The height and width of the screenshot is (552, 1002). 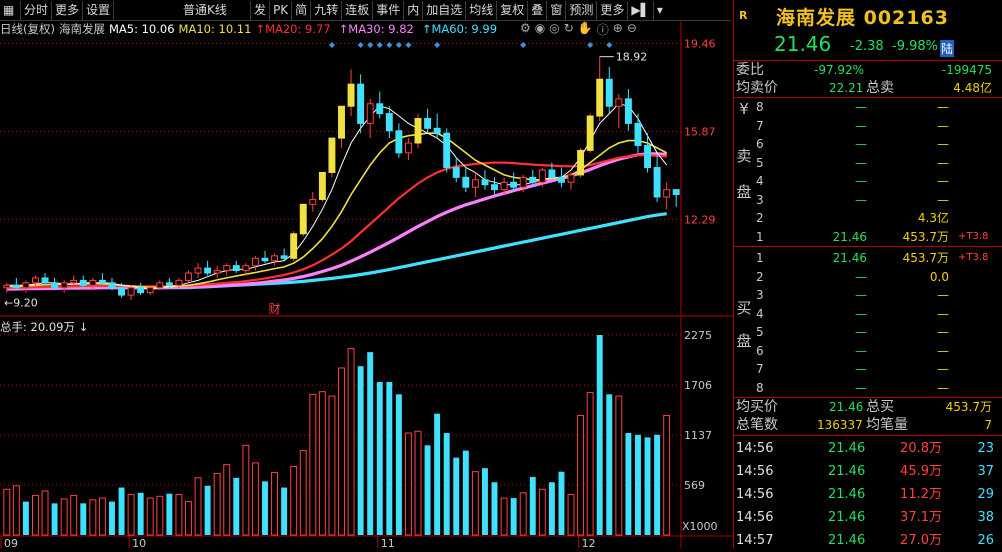 I want to click on toolbar-more-right: 更多, so click(x=613, y=10).